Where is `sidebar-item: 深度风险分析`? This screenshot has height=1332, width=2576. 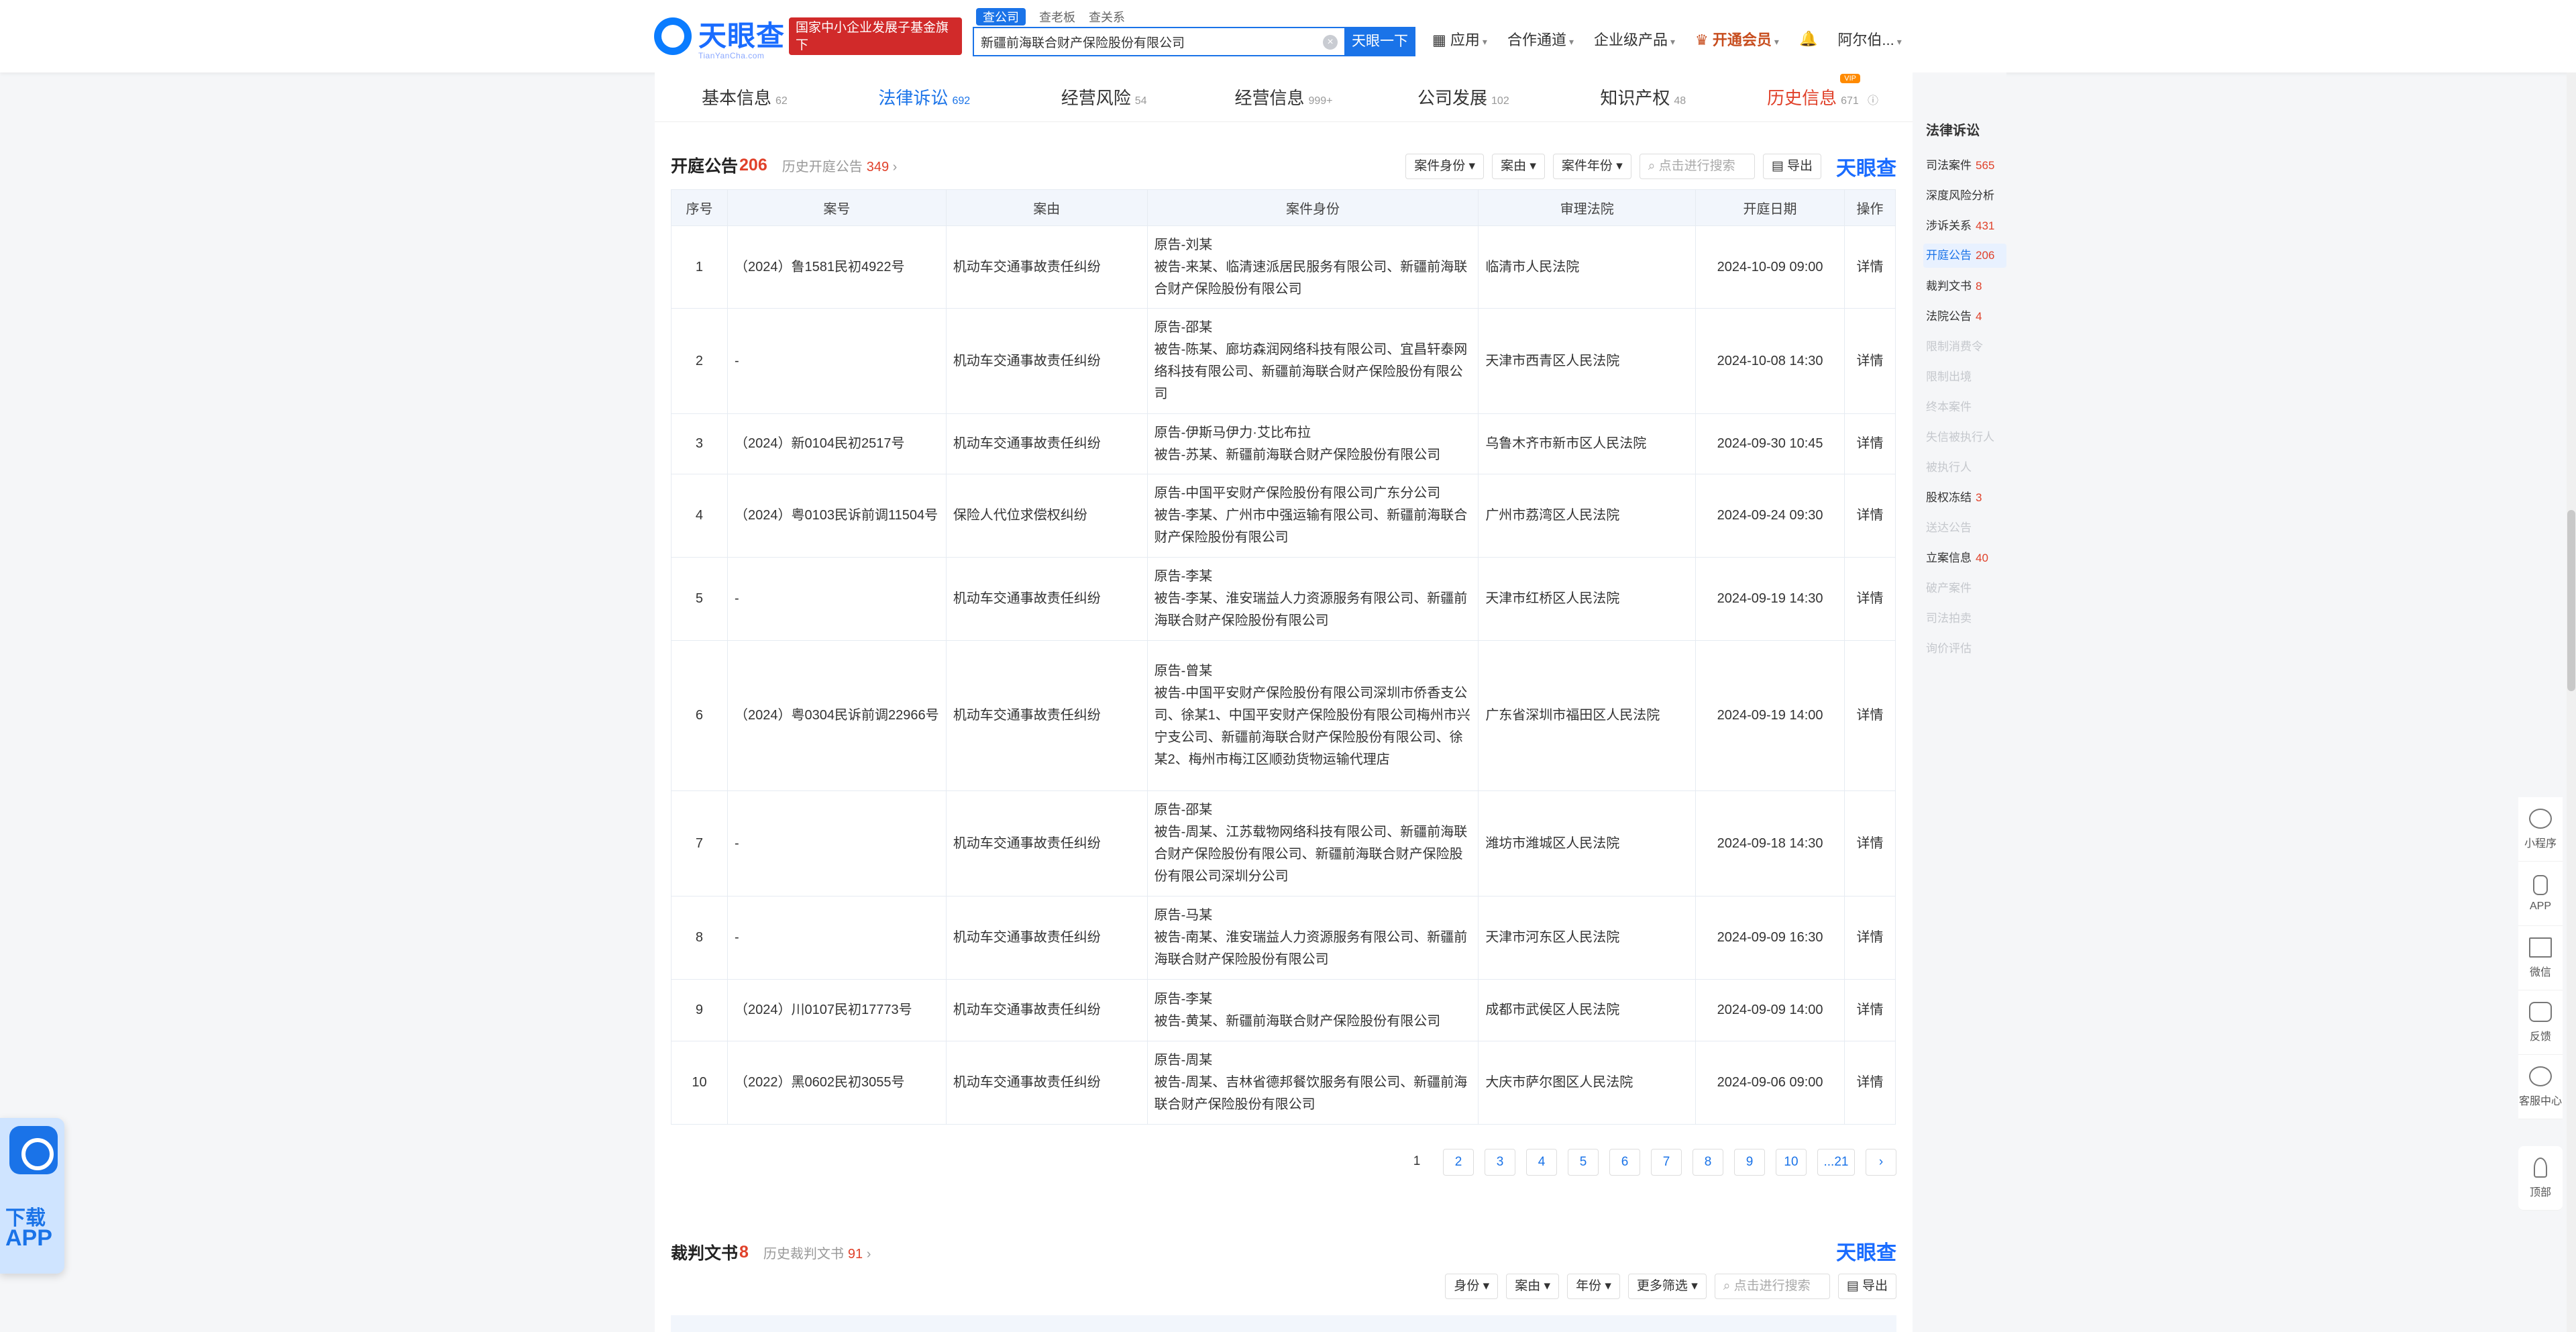
sidebar-item: 深度风险分析 is located at coordinates (1966, 196).